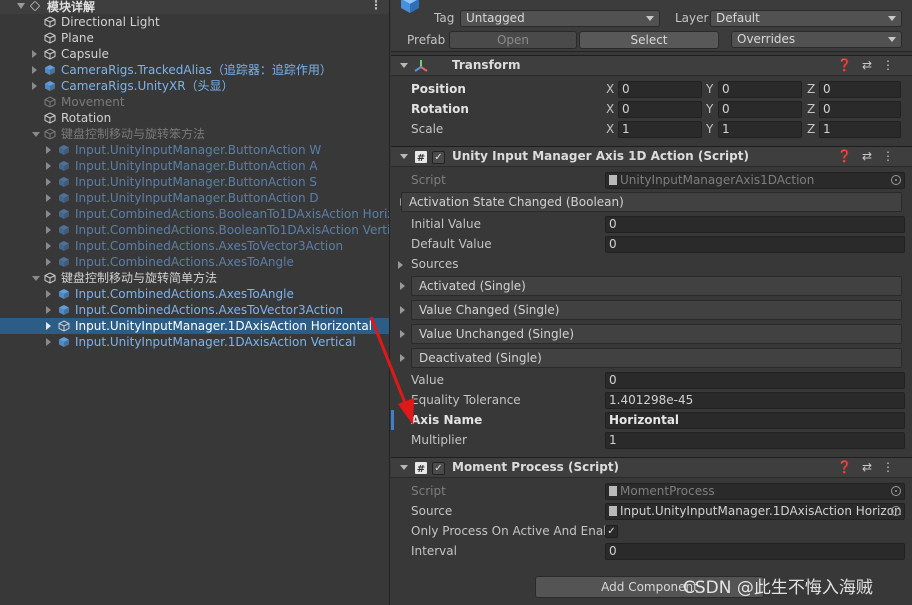 This screenshot has height=605, width=912. I want to click on hierarchy-item: Directional Light, so click(194, 22).